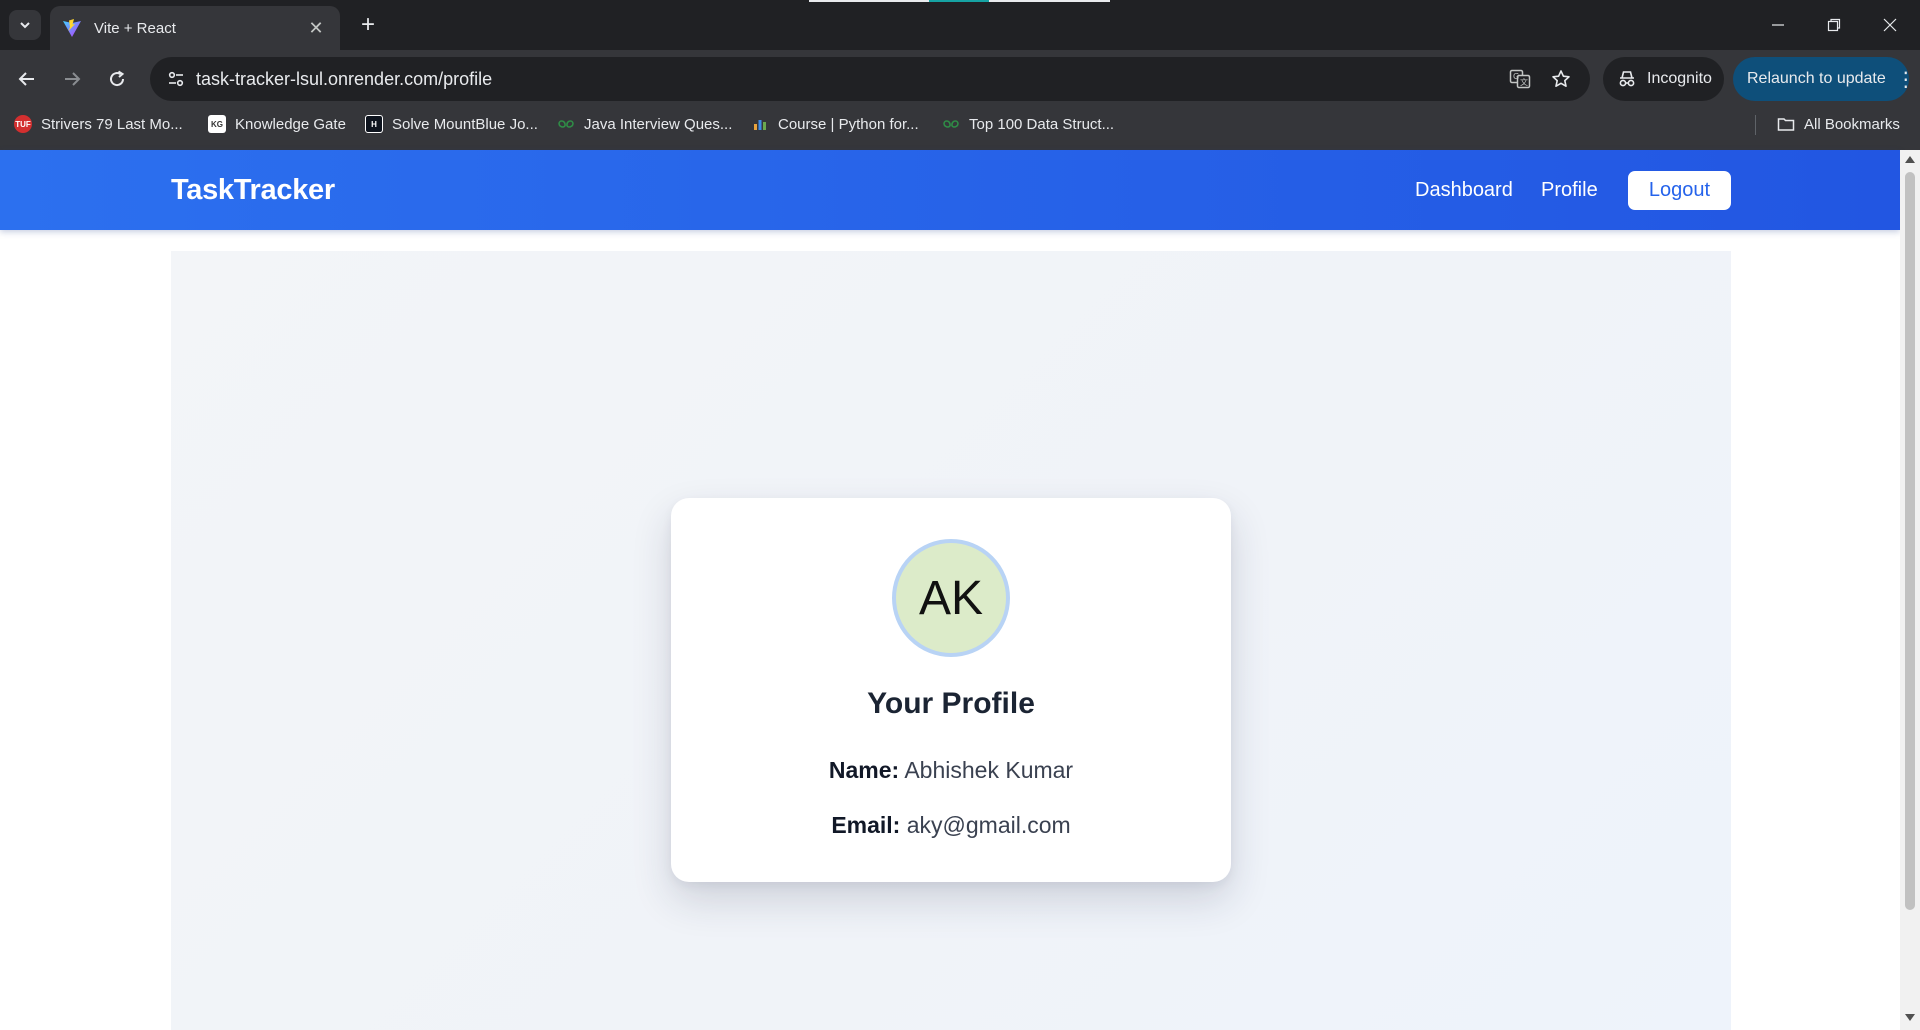 Image resolution: width=1920 pixels, height=1030 pixels. I want to click on restore-icon, so click(1834, 25).